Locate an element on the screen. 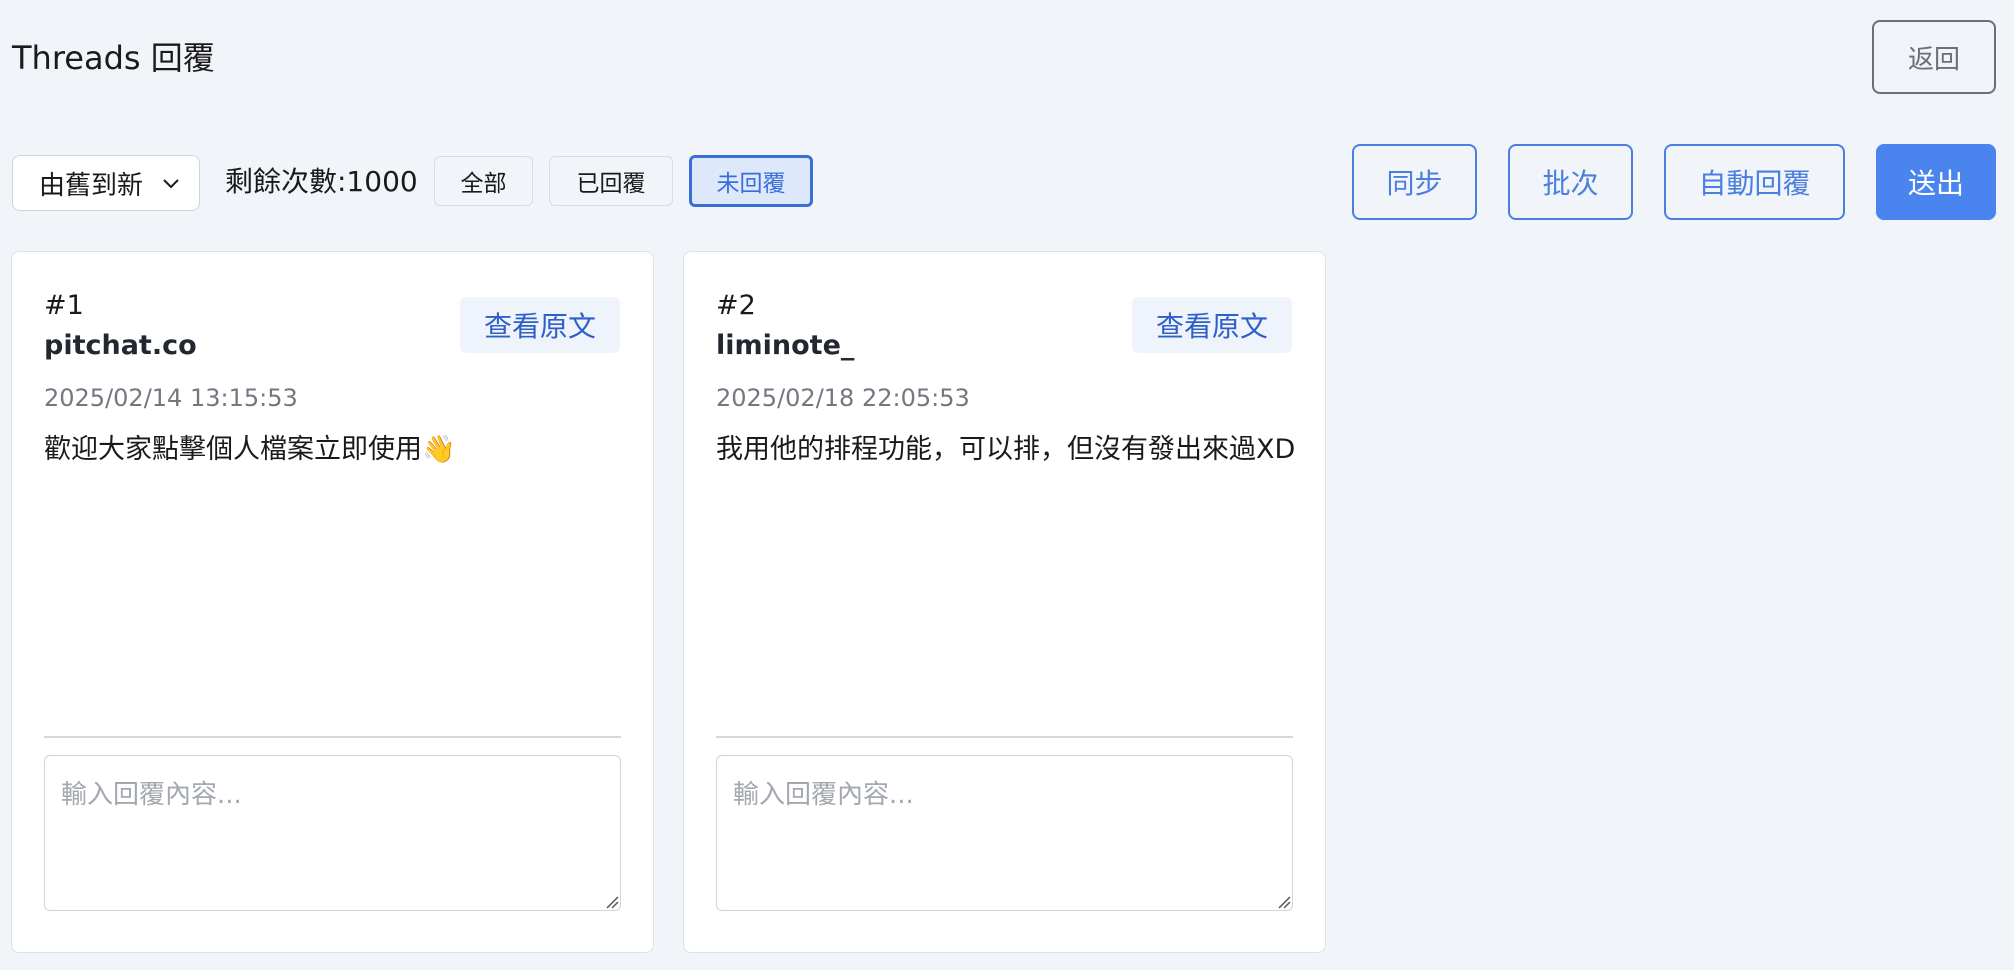  card-post-text: 歡迎大家點擊個人檔案立即使用👋 is located at coordinates (250, 449).